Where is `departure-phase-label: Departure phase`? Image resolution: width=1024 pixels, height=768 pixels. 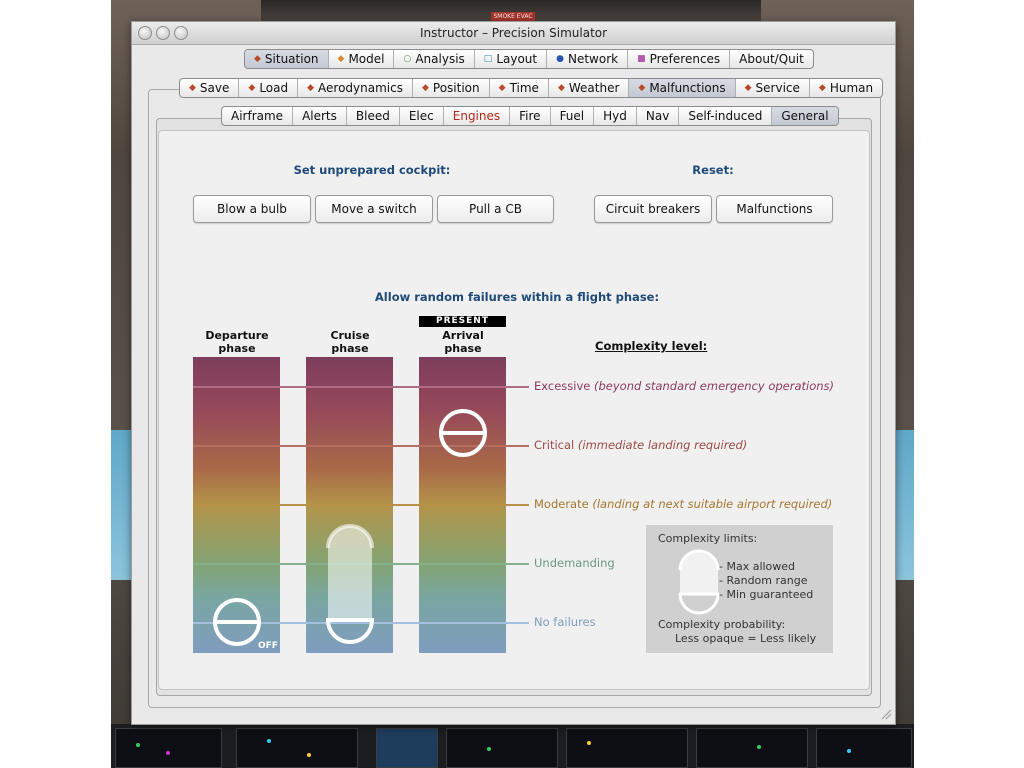 departure-phase-label: Departure phase is located at coordinates (237, 342).